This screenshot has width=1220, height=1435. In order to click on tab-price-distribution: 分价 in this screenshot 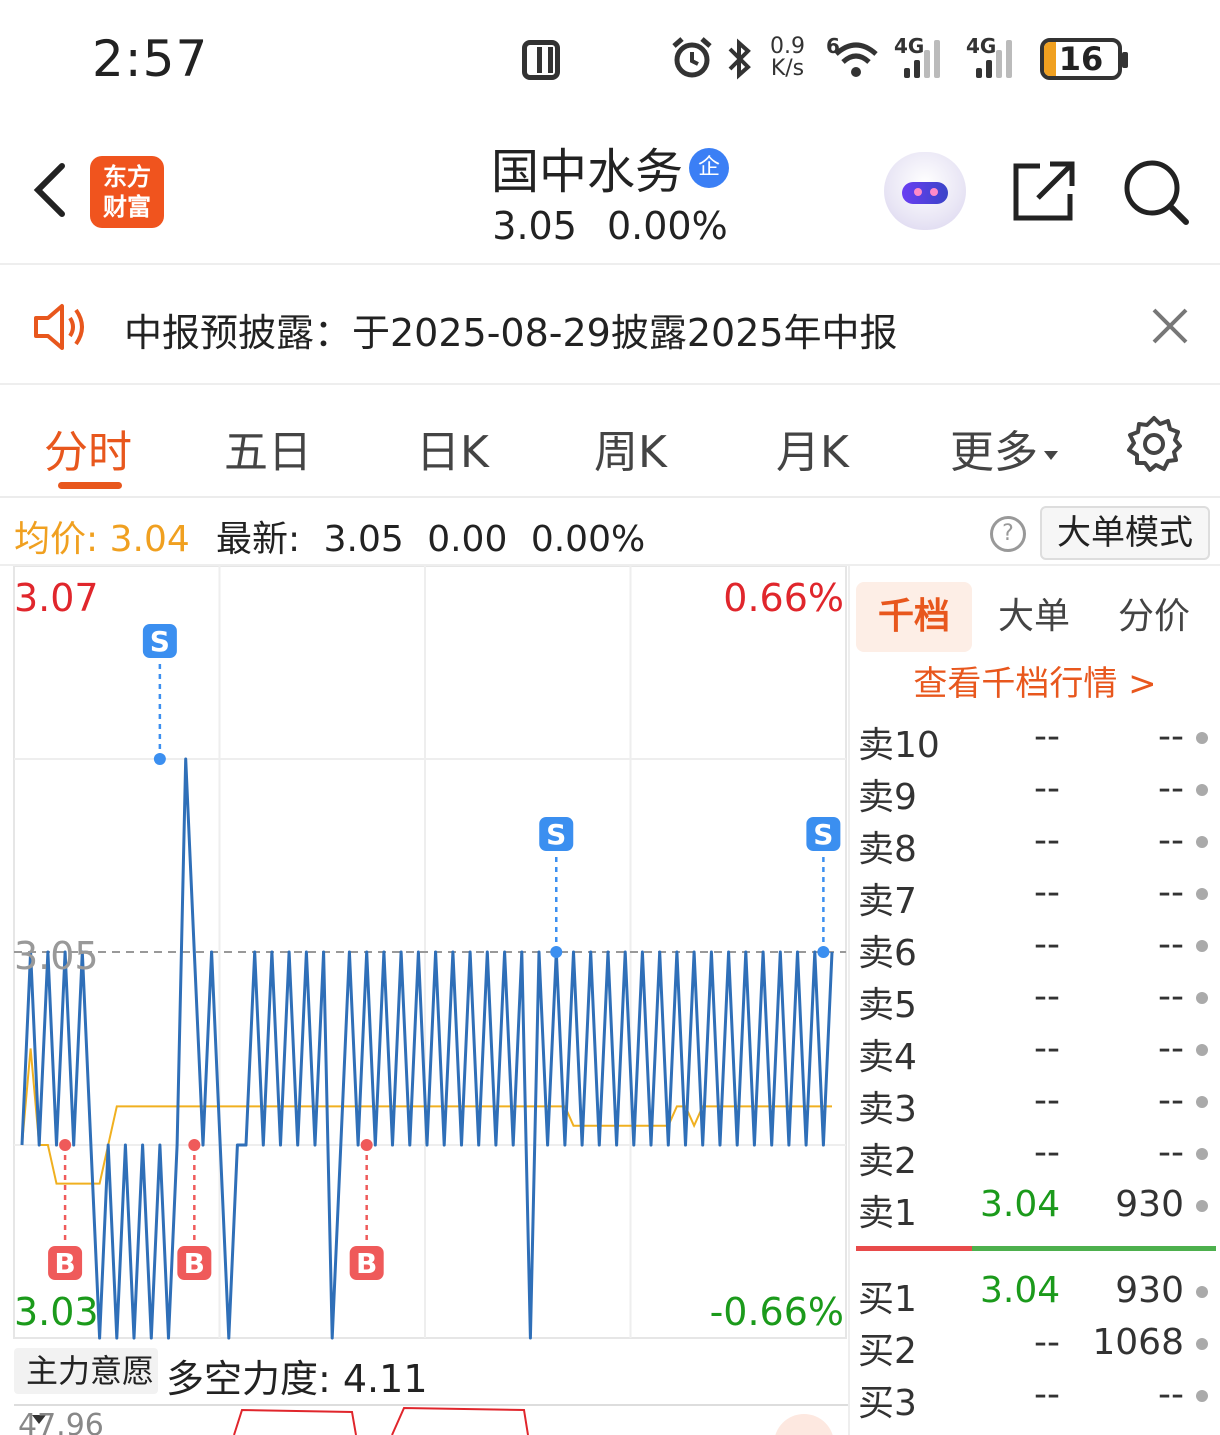, I will do `click(1154, 617)`.